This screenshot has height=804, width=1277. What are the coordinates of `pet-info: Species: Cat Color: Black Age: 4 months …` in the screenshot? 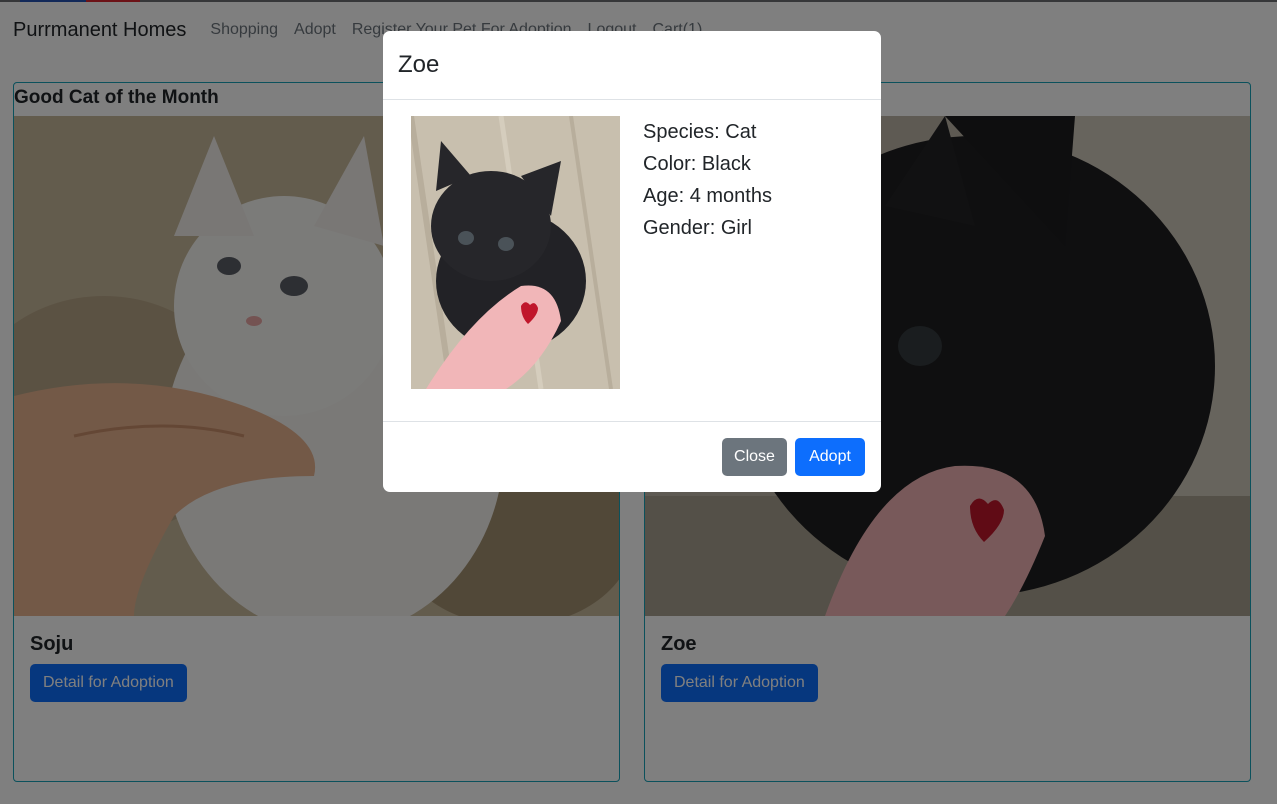 It's located at (707, 180).